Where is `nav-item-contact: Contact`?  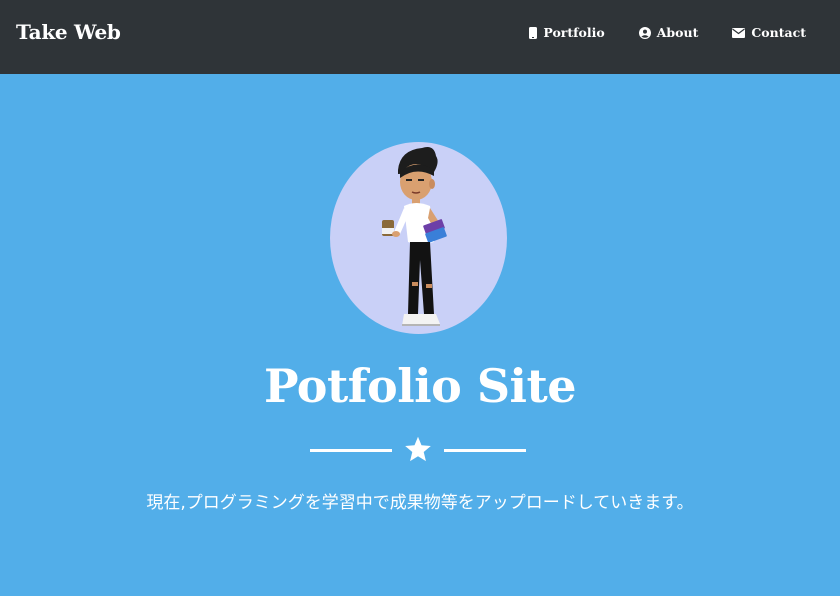 nav-item-contact: Contact is located at coordinates (769, 32).